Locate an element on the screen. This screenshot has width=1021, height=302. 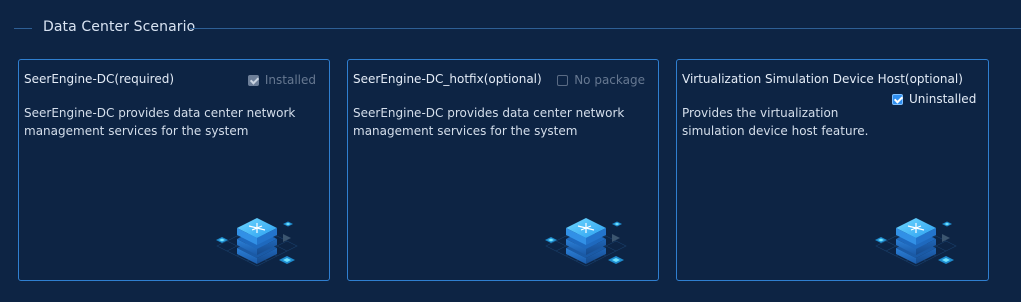
install-checkbox: Uninstalled is located at coordinates (934, 99).